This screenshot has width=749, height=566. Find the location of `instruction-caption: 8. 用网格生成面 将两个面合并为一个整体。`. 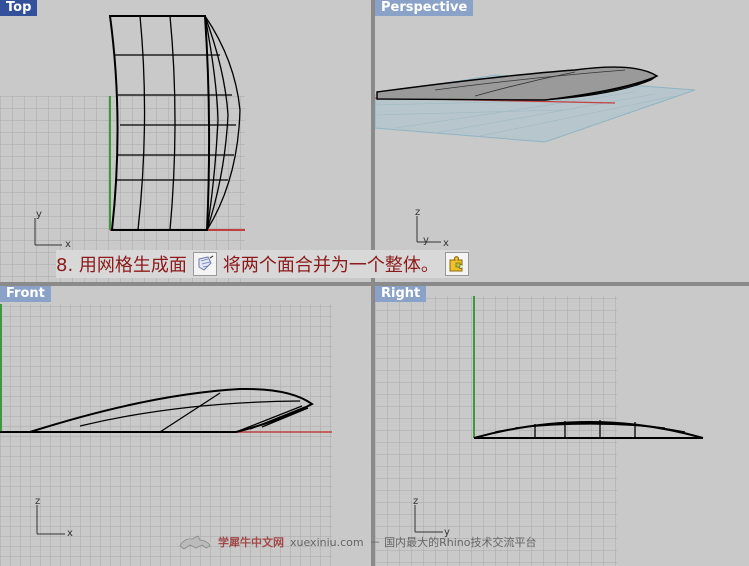

instruction-caption: 8. 用网格生成面 将两个面合并为一个整体。 is located at coordinates (262, 264).